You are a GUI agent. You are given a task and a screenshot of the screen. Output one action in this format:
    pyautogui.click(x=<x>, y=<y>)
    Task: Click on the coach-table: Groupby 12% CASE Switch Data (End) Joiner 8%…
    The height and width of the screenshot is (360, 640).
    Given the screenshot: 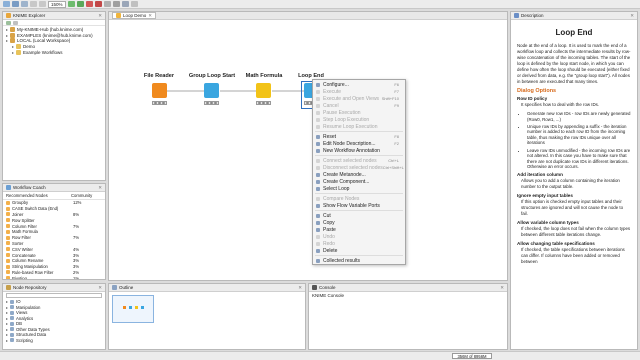 What is the action you would take?
    pyautogui.click(x=54, y=239)
    